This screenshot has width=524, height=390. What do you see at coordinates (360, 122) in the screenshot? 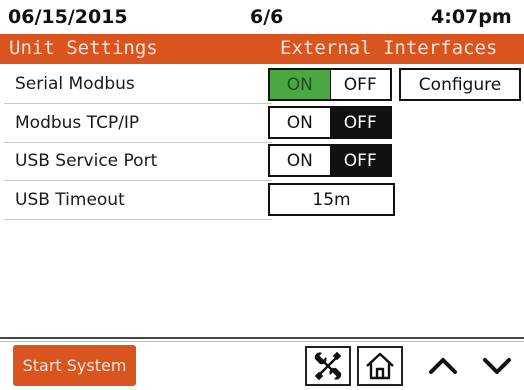
I see `modbus-tcpip-off: OFF` at bounding box center [360, 122].